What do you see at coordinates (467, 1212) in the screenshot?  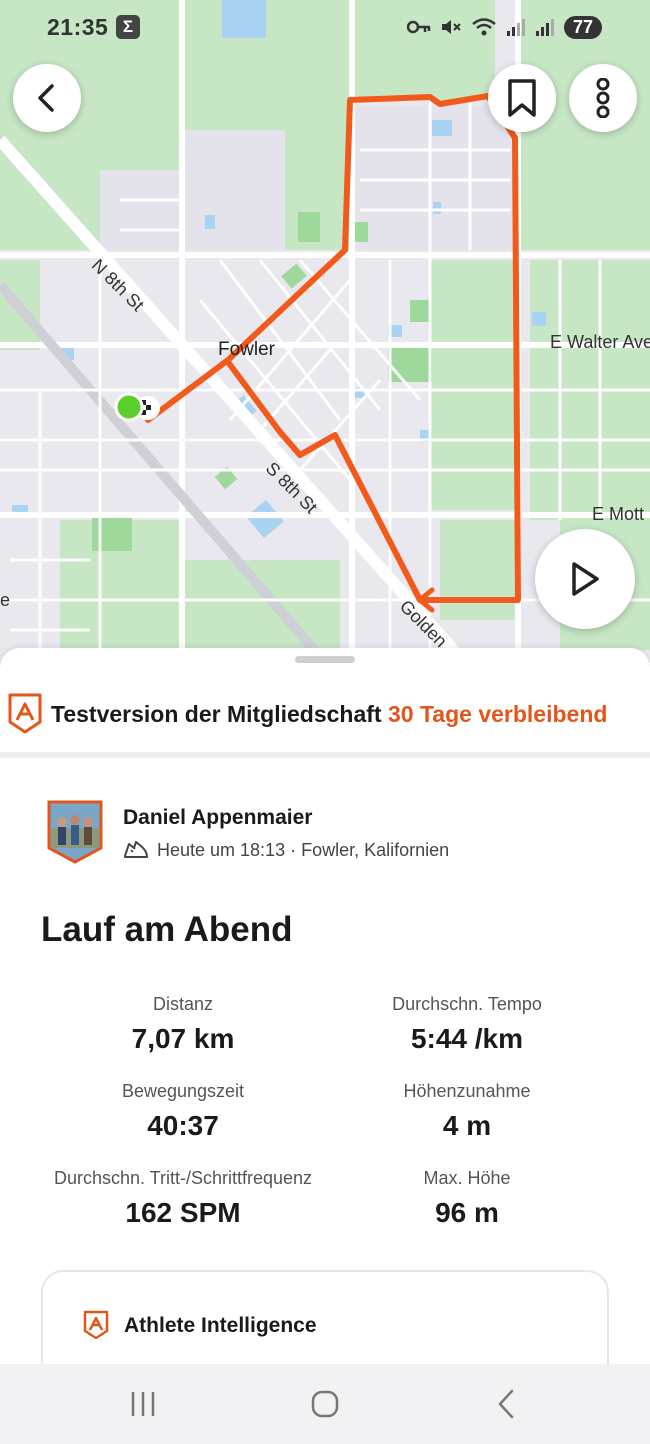 I see `stat-value: 96 m` at bounding box center [467, 1212].